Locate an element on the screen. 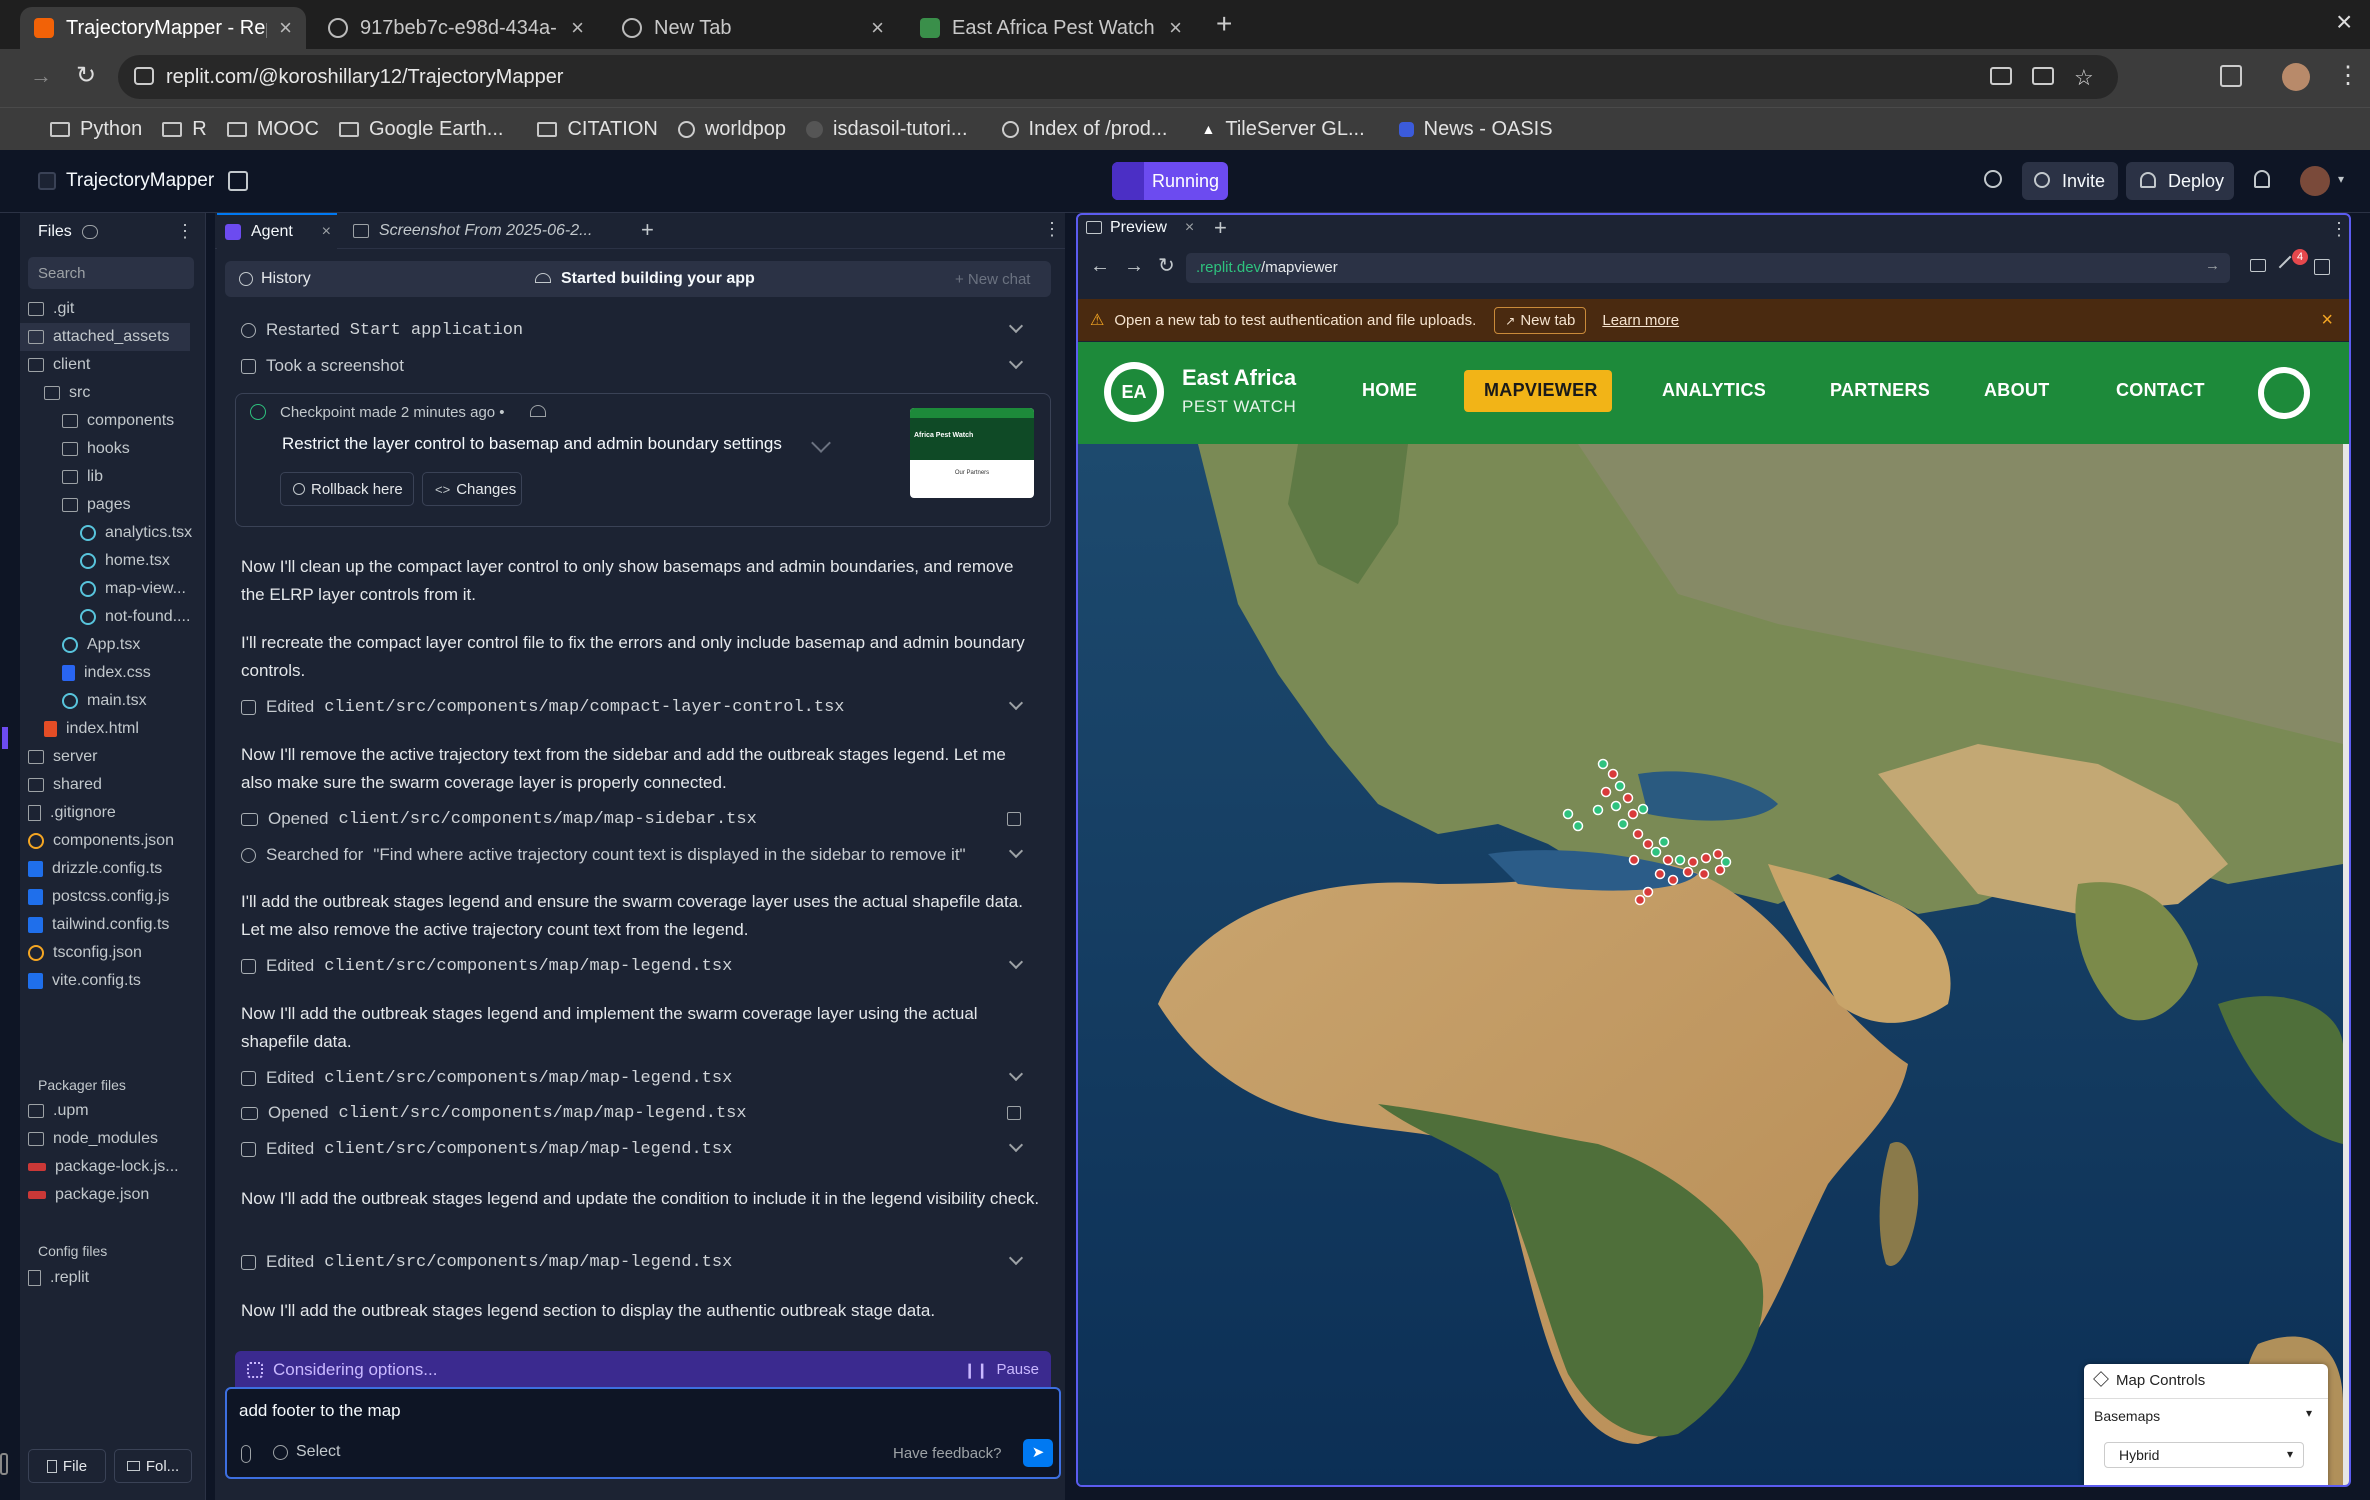 The image size is (2370, 1500). nav-about: ABOUT is located at coordinates (2017, 390).